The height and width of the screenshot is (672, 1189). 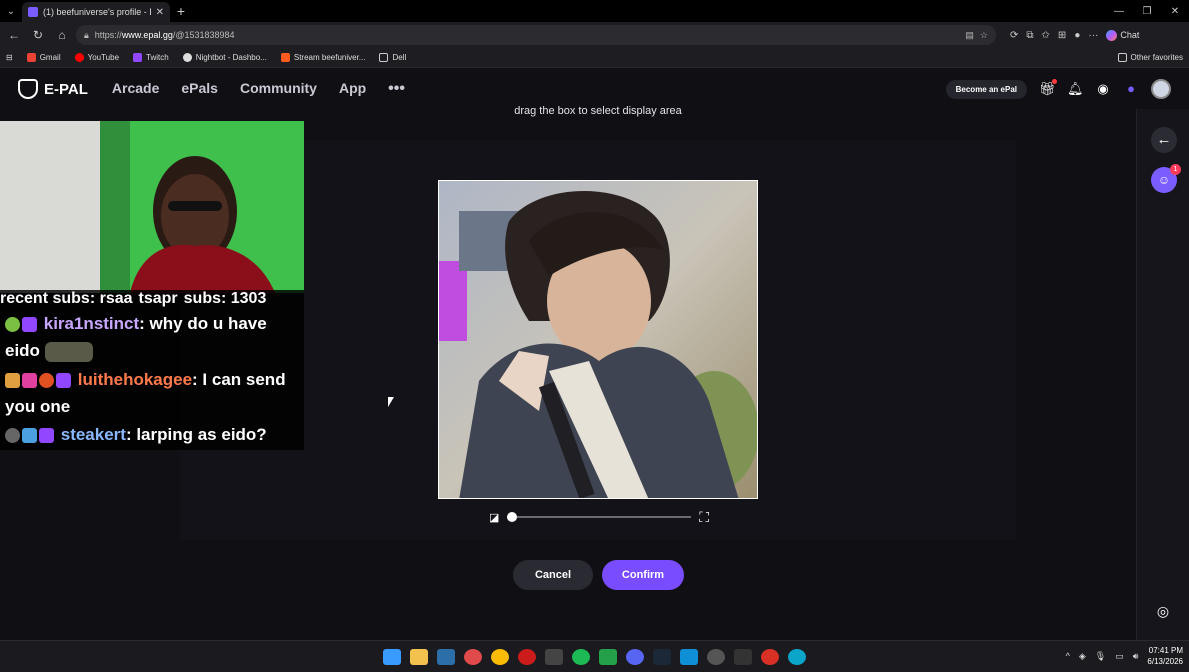 I want to click on crop-selection-box, so click(x=598, y=339).